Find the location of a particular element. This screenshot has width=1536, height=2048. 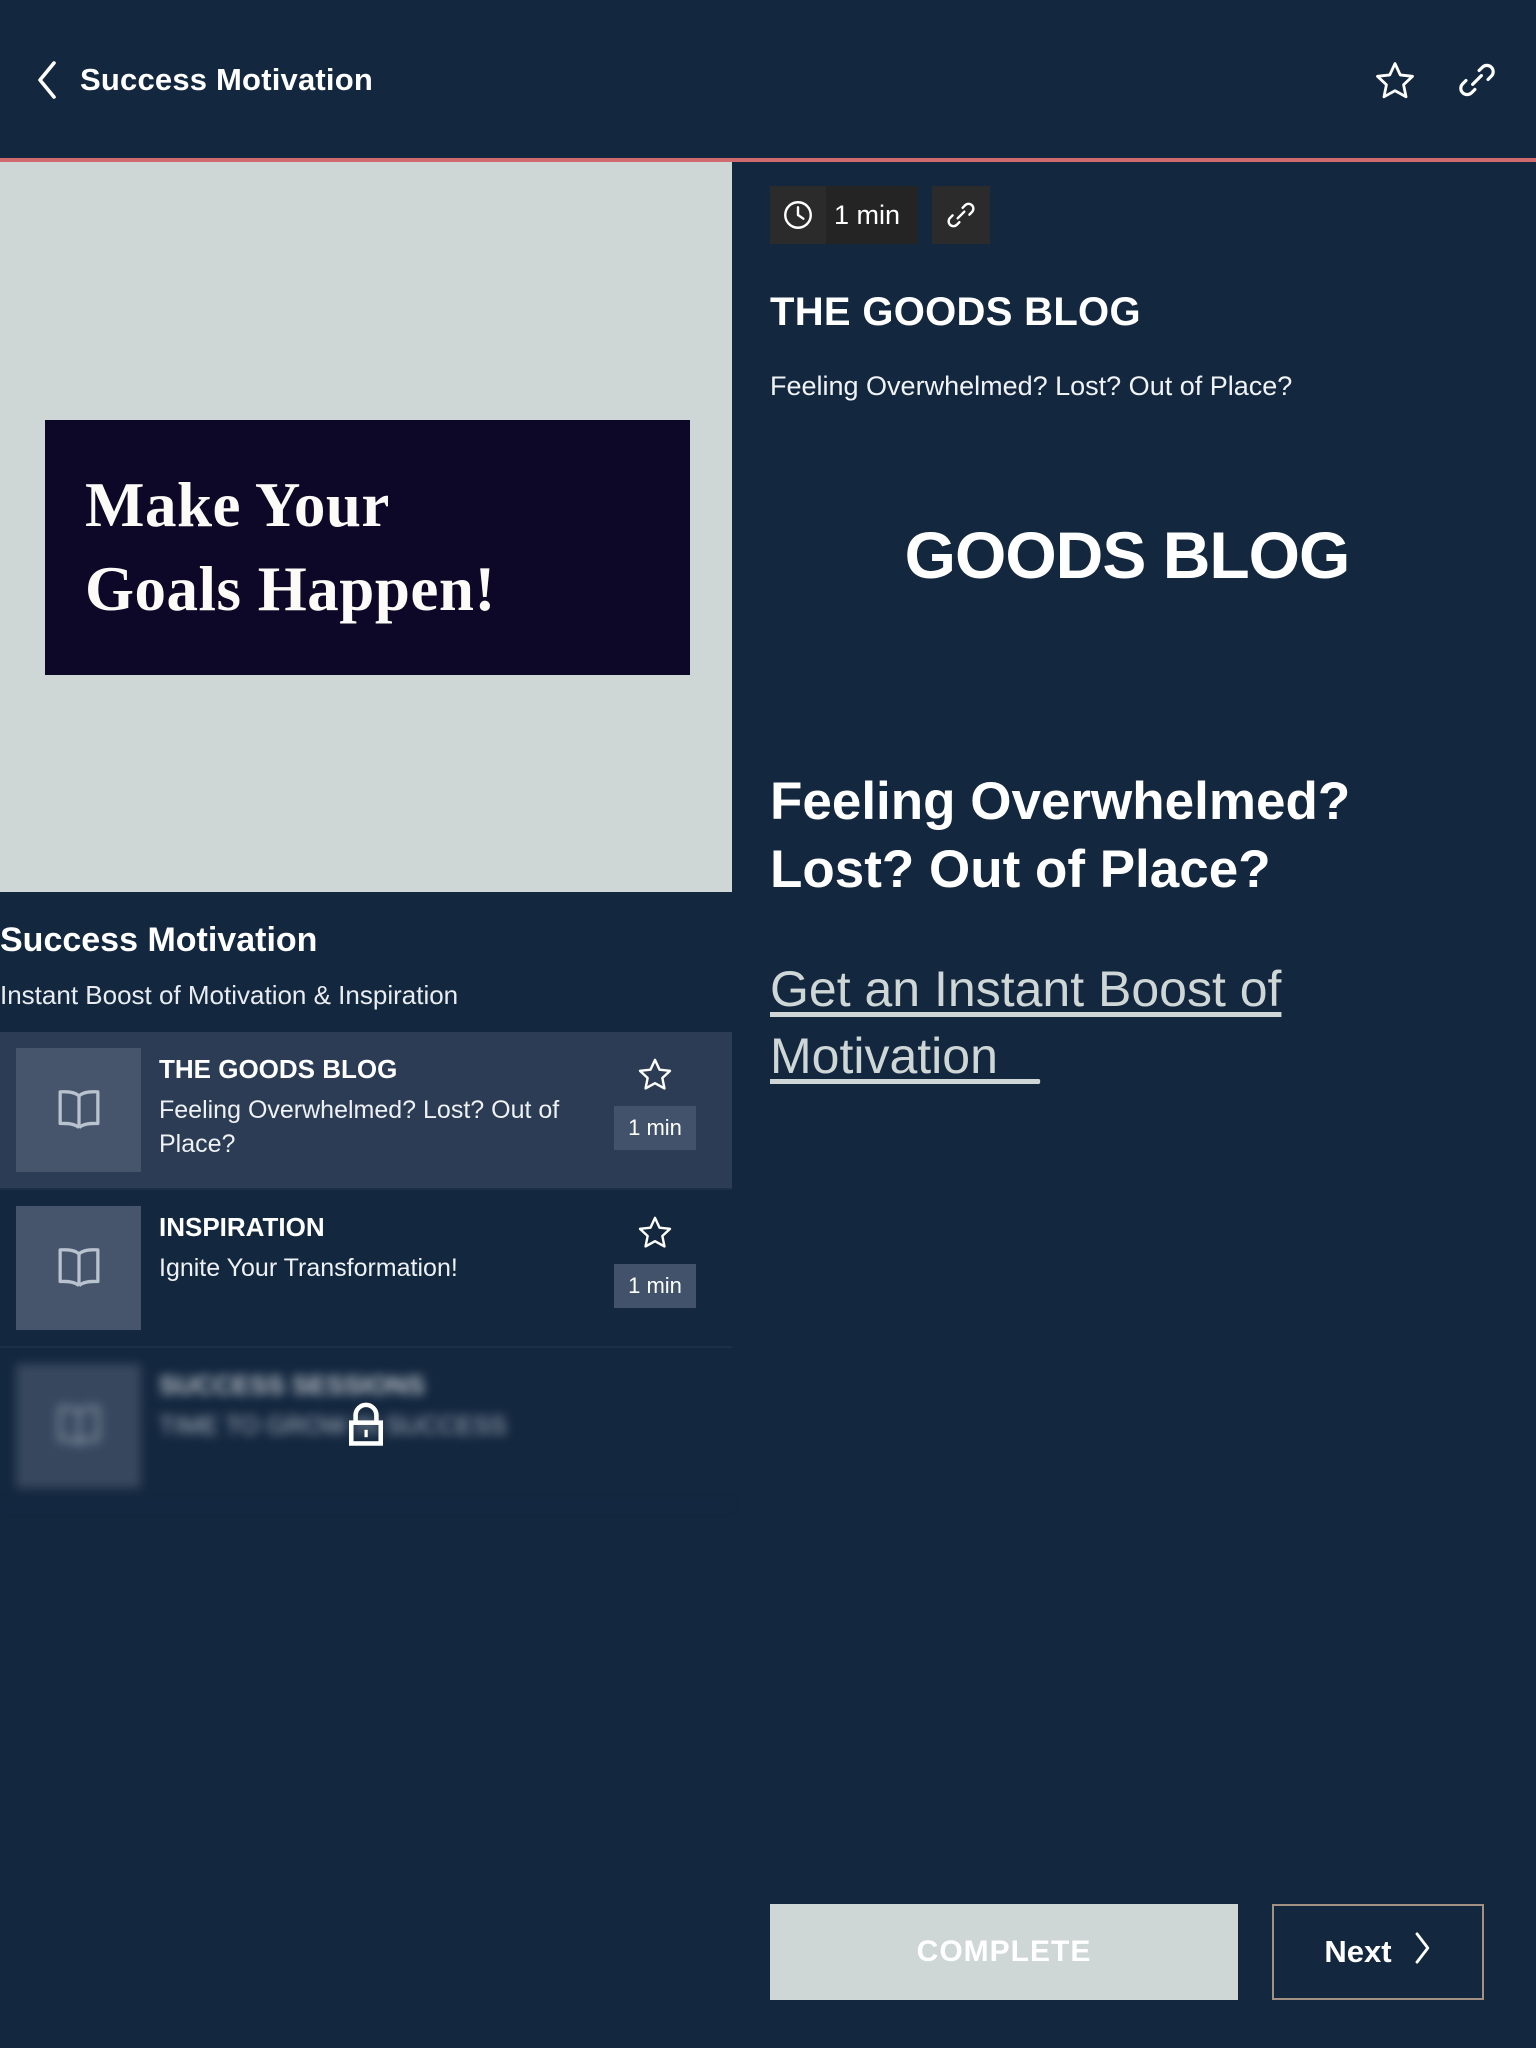

list-item-aside is located at coordinates (655, 1367).